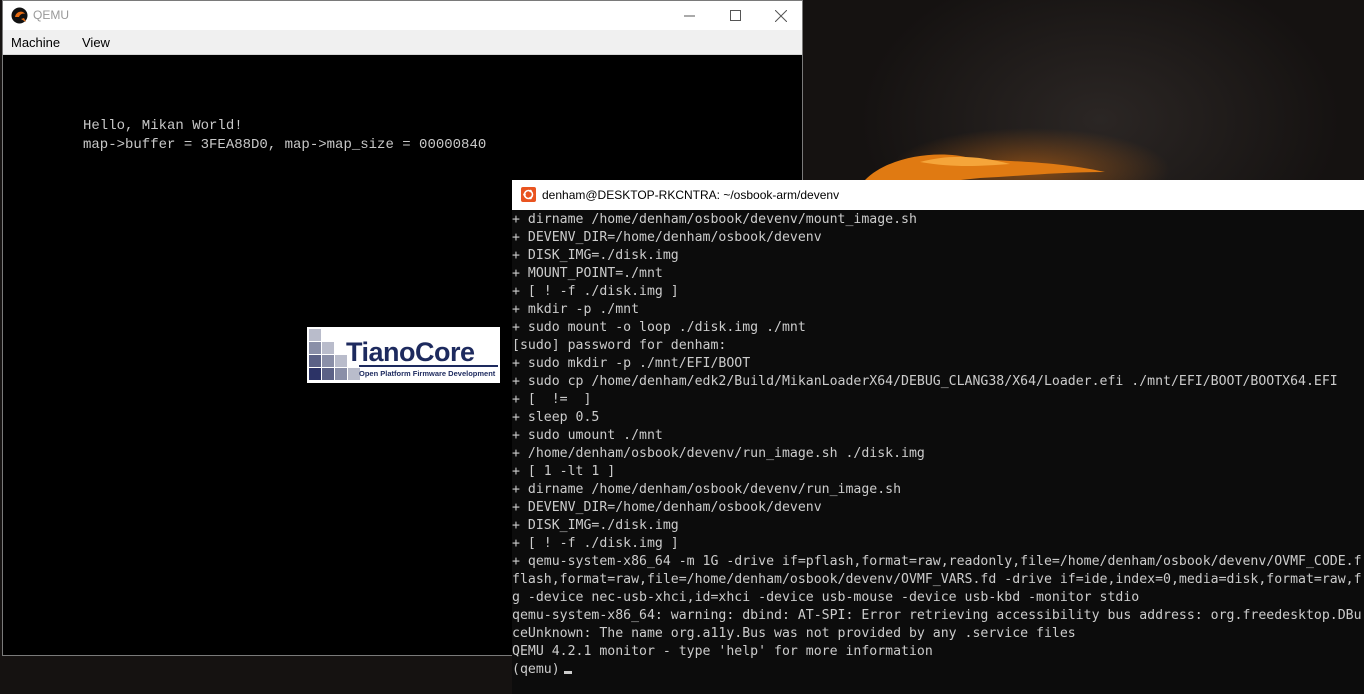 This screenshot has width=1364, height=694. Describe the element at coordinates (51, 15) in the screenshot. I see `window-title: QEMU` at that location.